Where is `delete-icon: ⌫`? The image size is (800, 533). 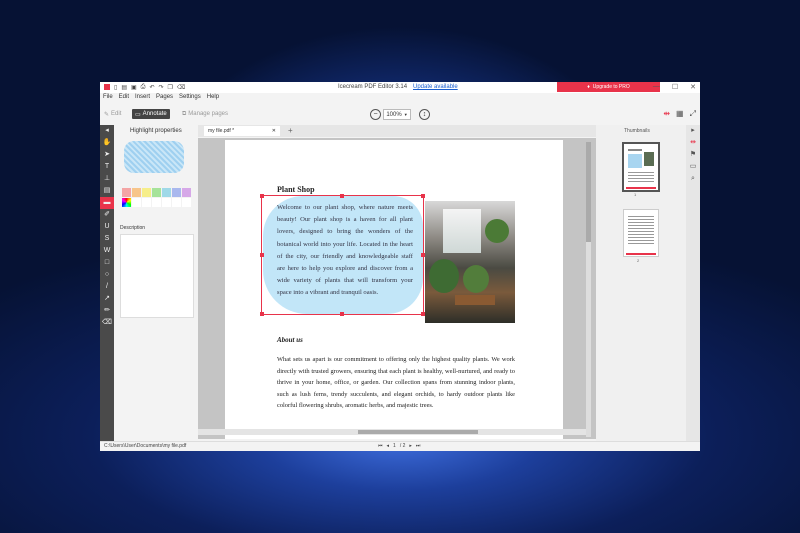 delete-icon: ⌫ is located at coordinates (181, 87).